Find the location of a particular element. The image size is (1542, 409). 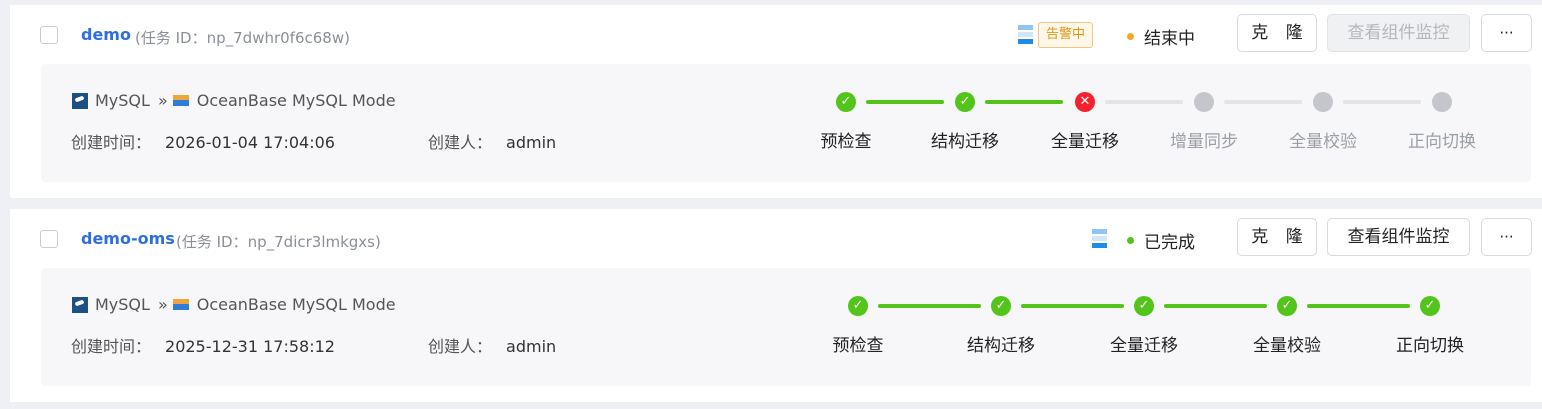

task-id: (任务 ID：np_7dwhr0f6c68w) is located at coordinates (242, 38).